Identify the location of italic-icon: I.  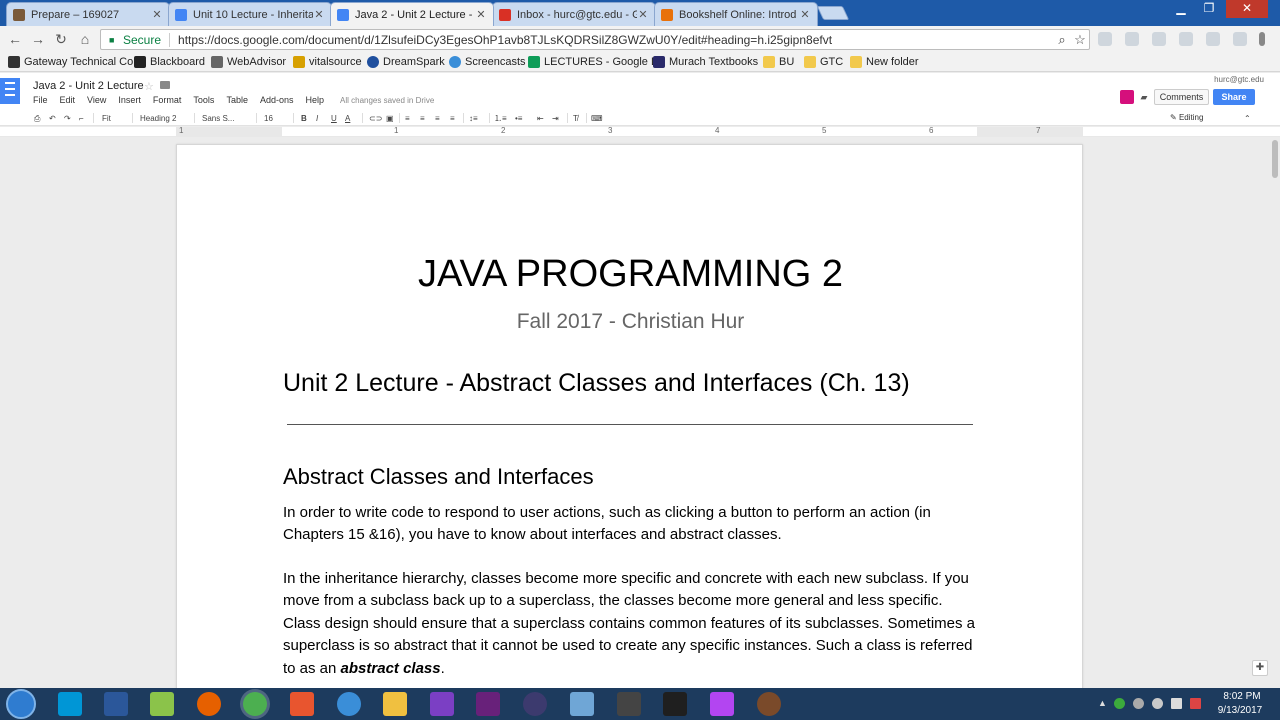
(317, 118).